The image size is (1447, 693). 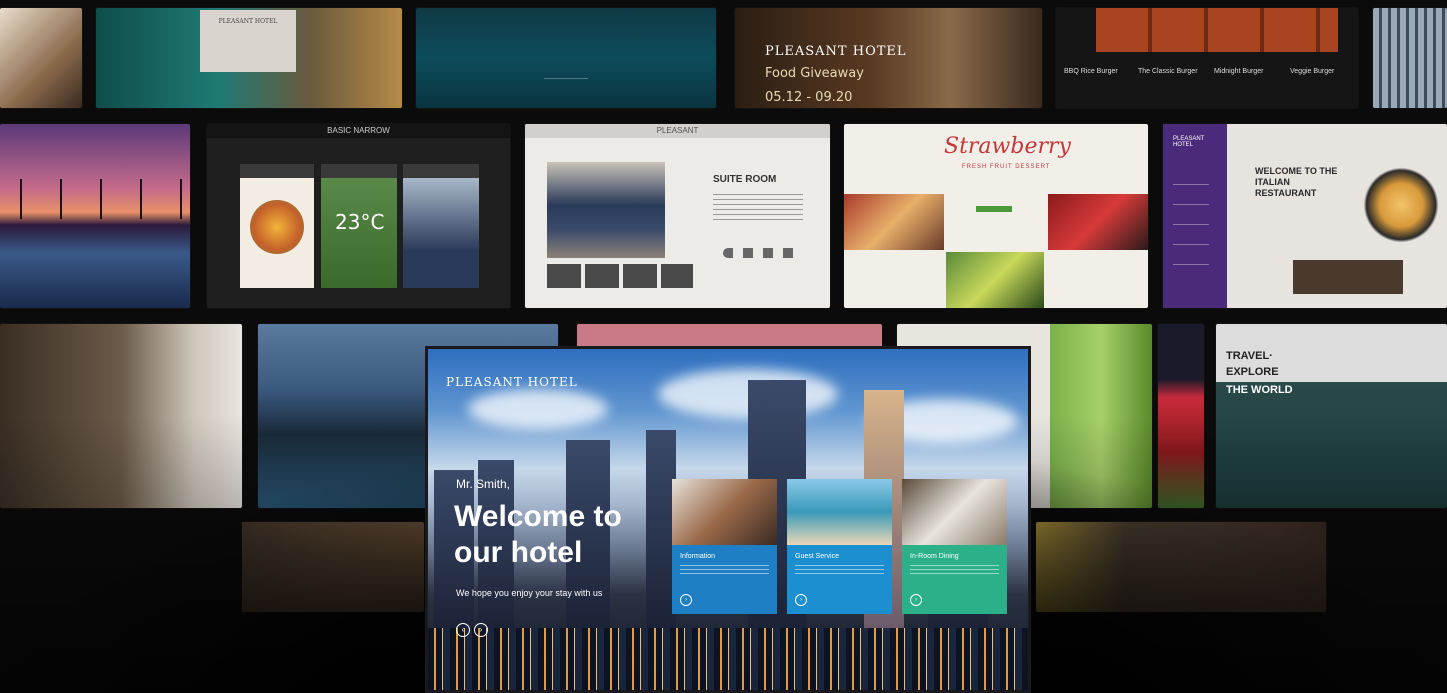 What do you see at coordinates (1396, 205) in the screenshot?
I see `italian-pasta-photo` at bounding box center [1396, 205].